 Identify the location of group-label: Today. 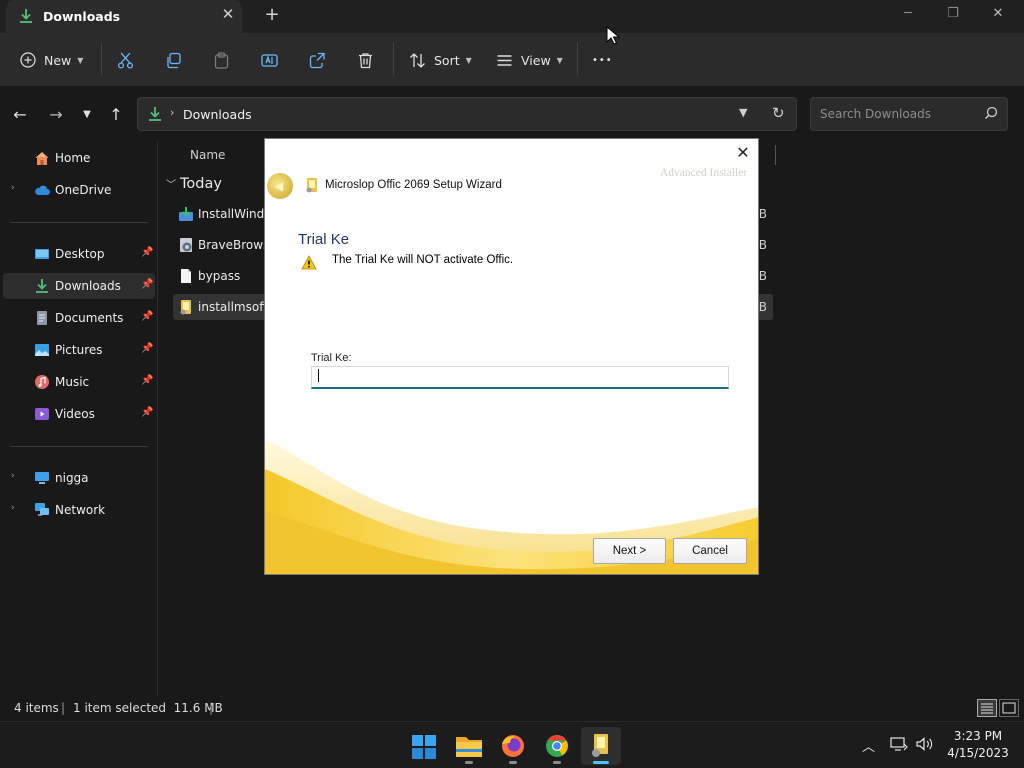
(201, 184).